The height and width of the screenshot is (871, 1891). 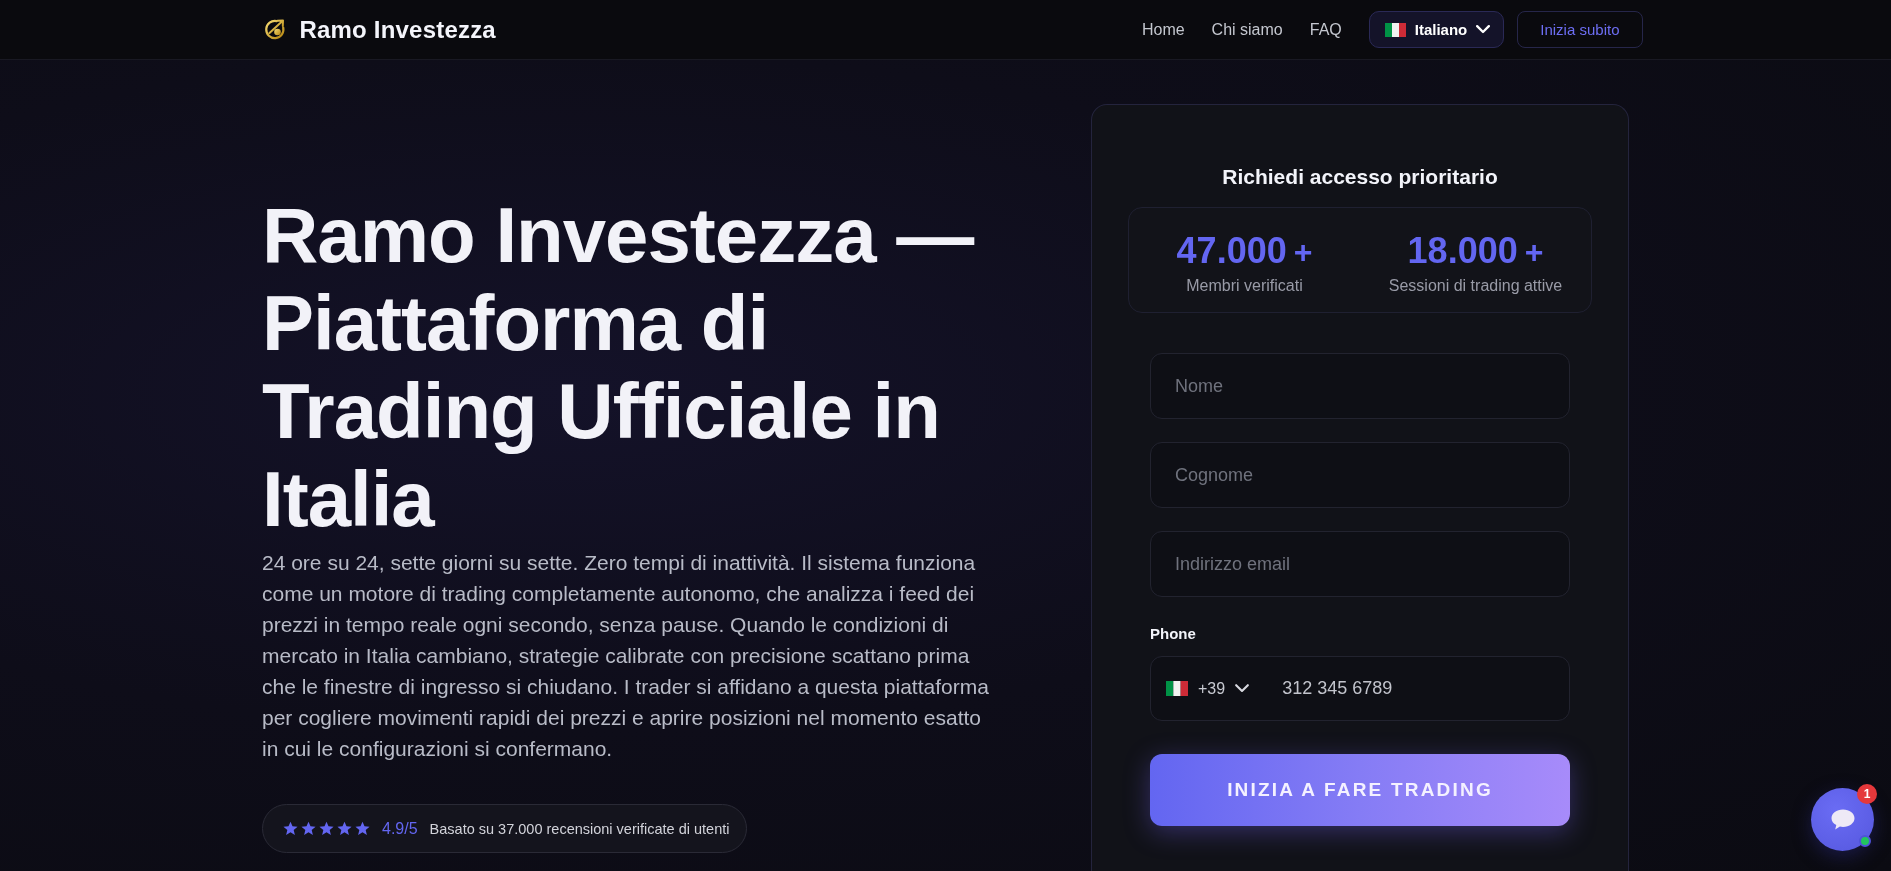 What do you see at coordinates (1173, 634) in the screenshot?
I see `phone-label: Phone` at bounding box center [1173, 634].